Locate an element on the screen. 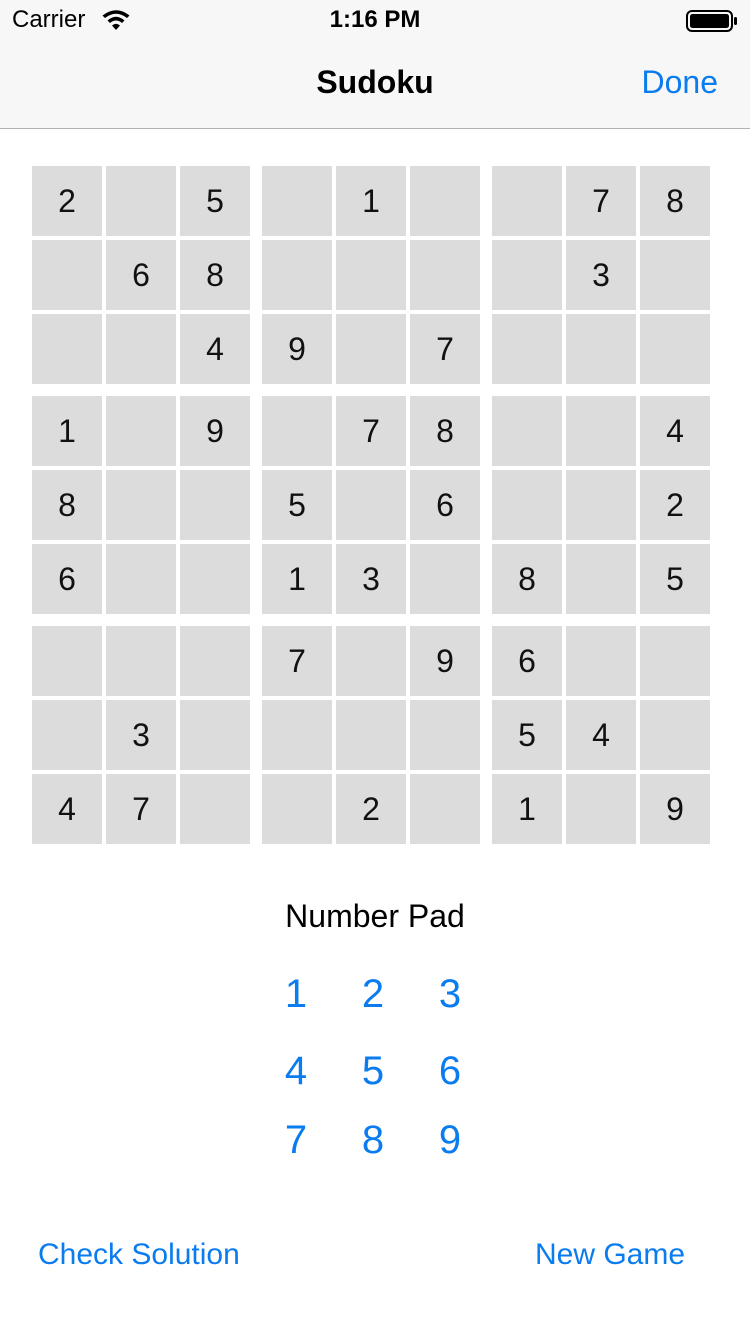 Image resolution: width=750 pixels, height=1334 pixels. battery-full-icon is located at coordinates (712, 21).